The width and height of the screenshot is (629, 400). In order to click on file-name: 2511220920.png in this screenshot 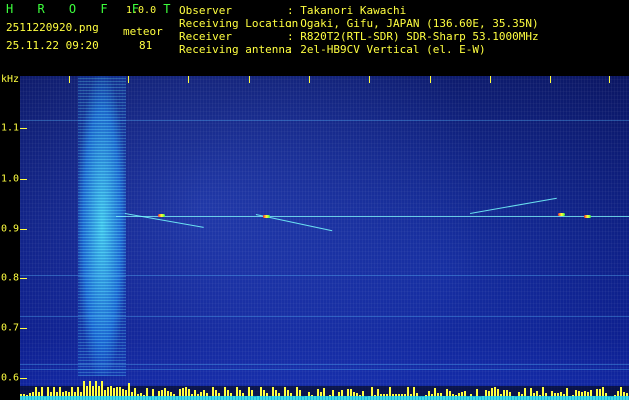, I will do `click(52, 27)`.